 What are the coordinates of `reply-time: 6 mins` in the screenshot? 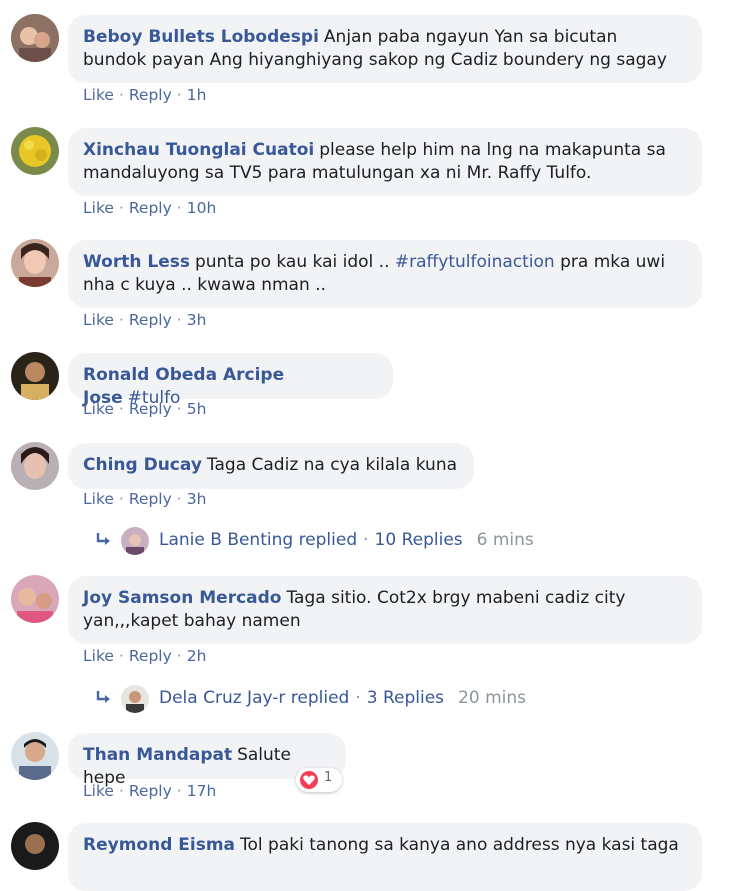 It's located at (505, 540).